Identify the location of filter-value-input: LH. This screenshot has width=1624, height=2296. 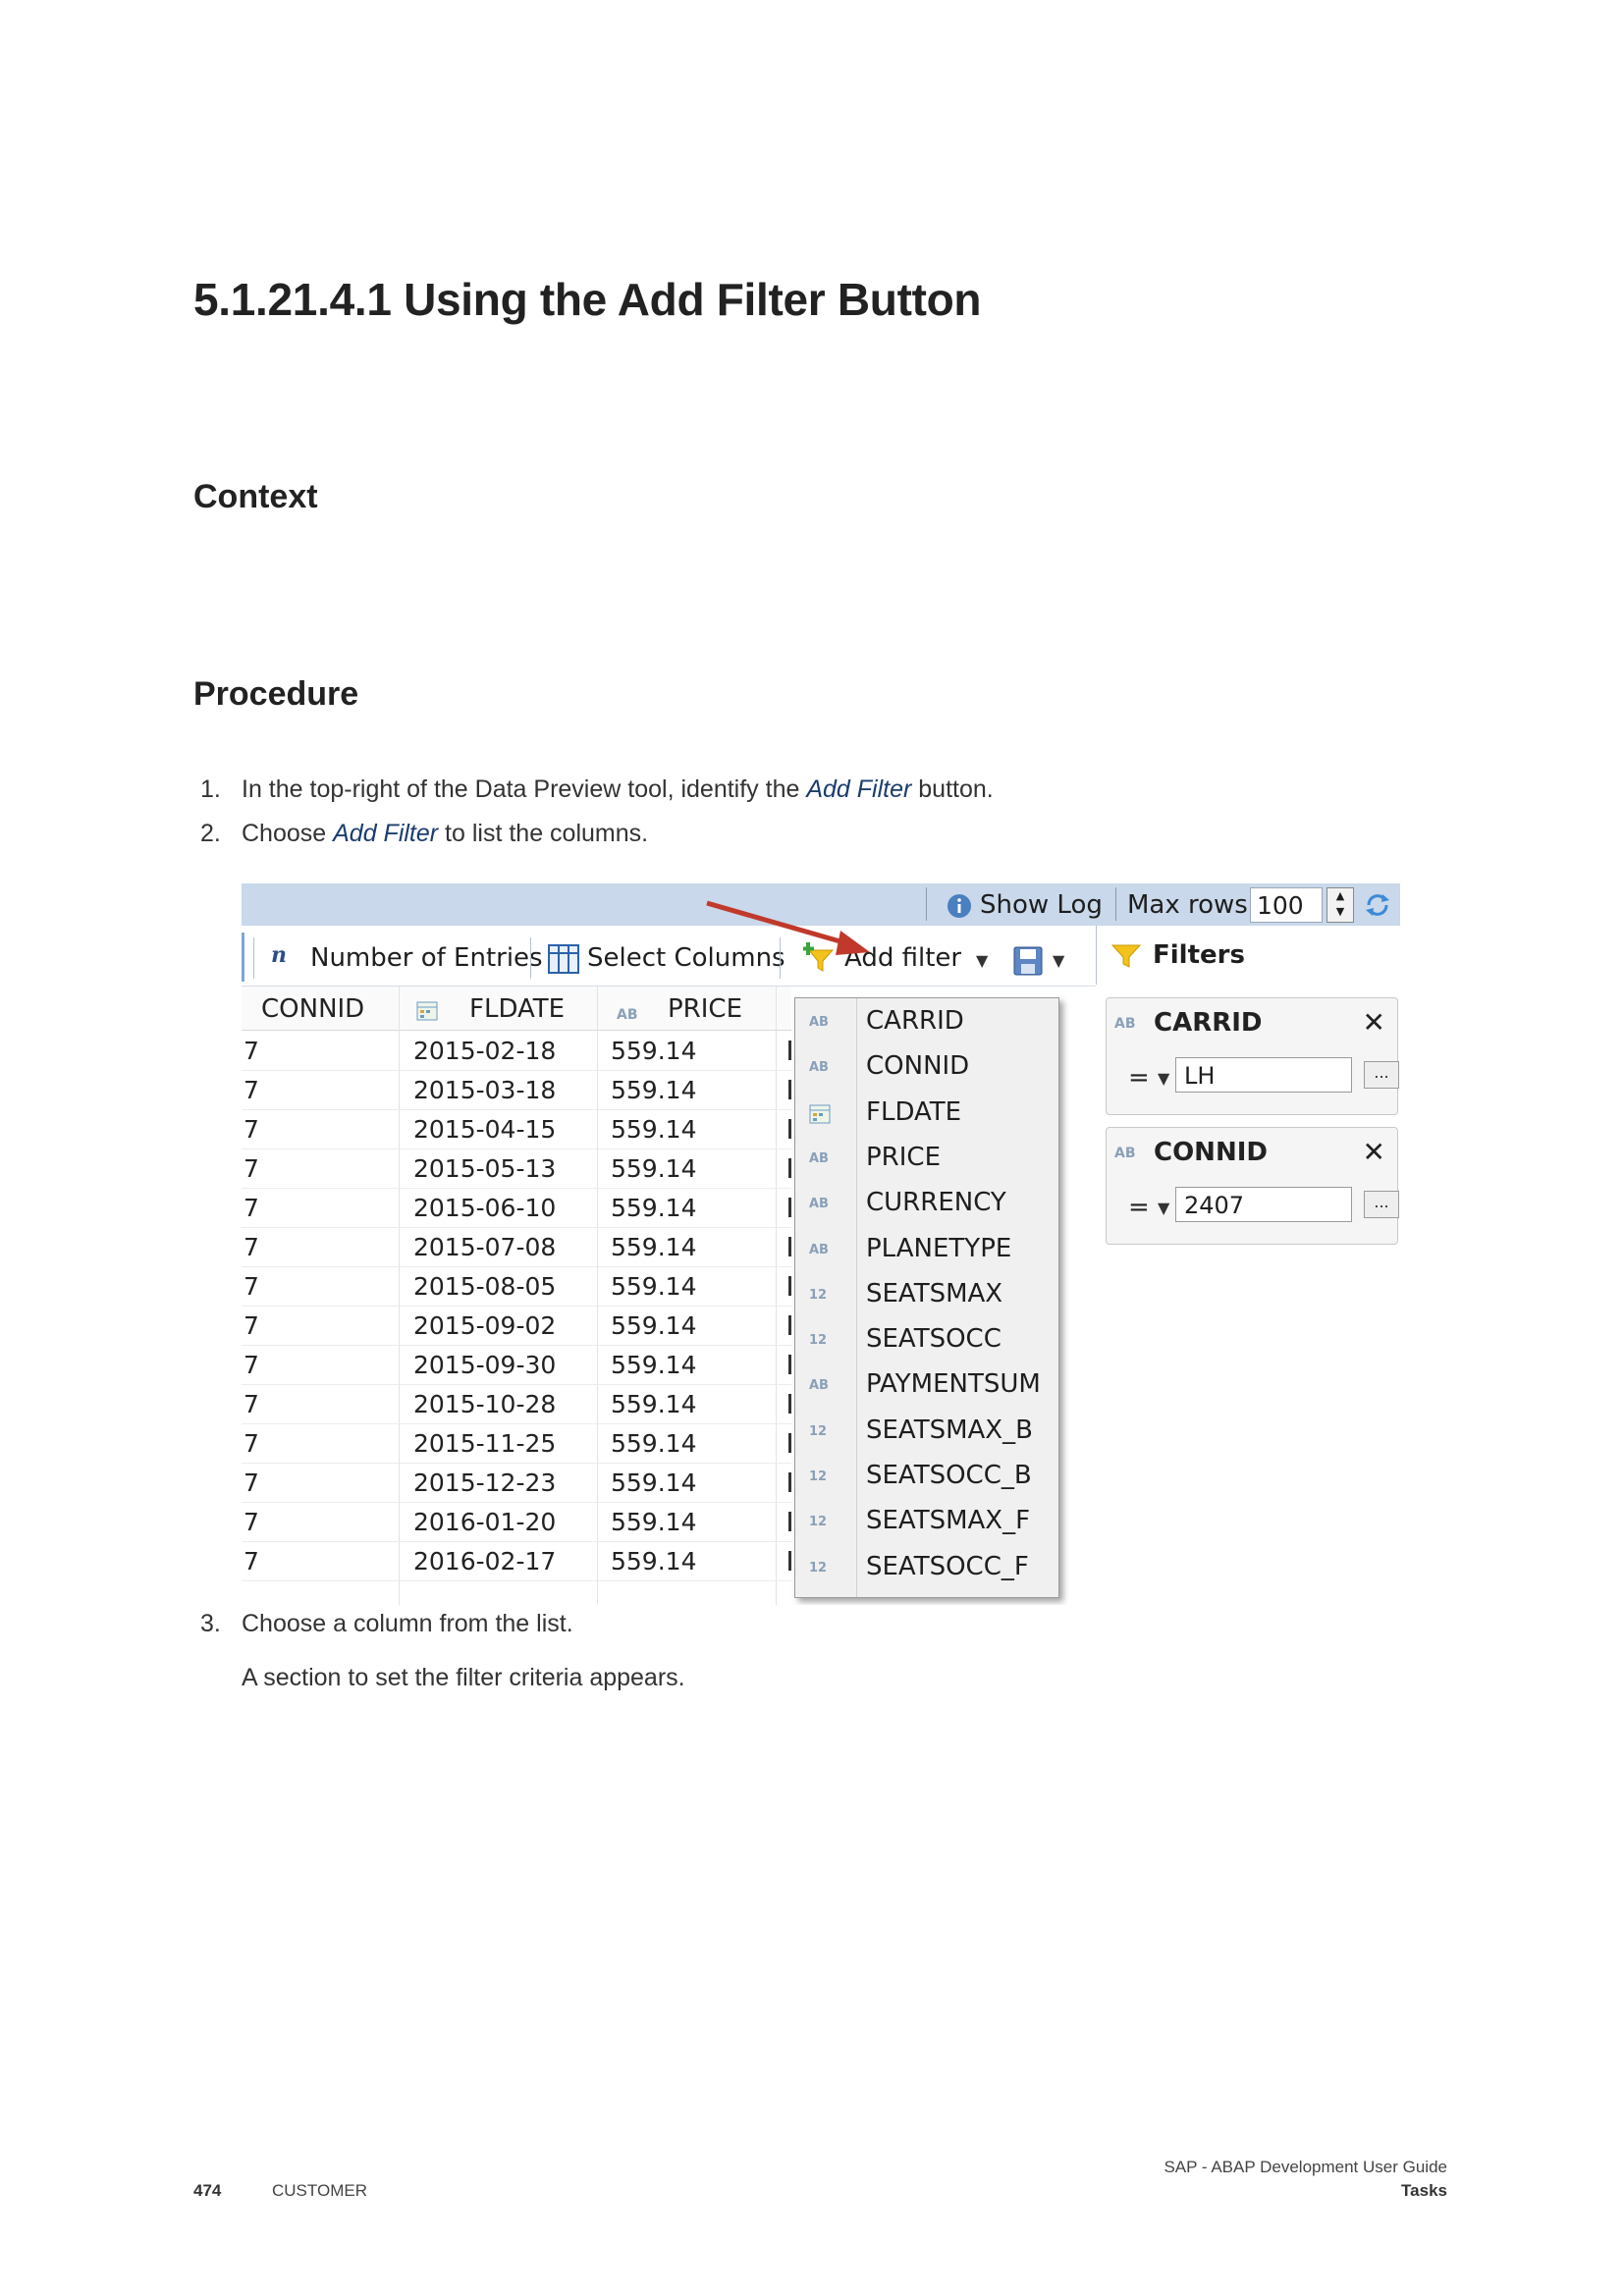
(1263, 1075).